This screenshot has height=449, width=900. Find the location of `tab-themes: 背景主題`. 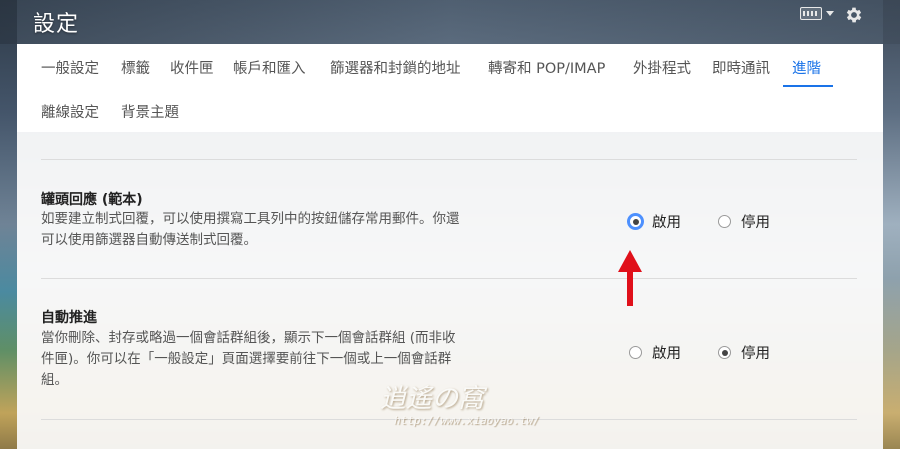

tab-themes: 背景主題 is located at coordinates (150, 111).